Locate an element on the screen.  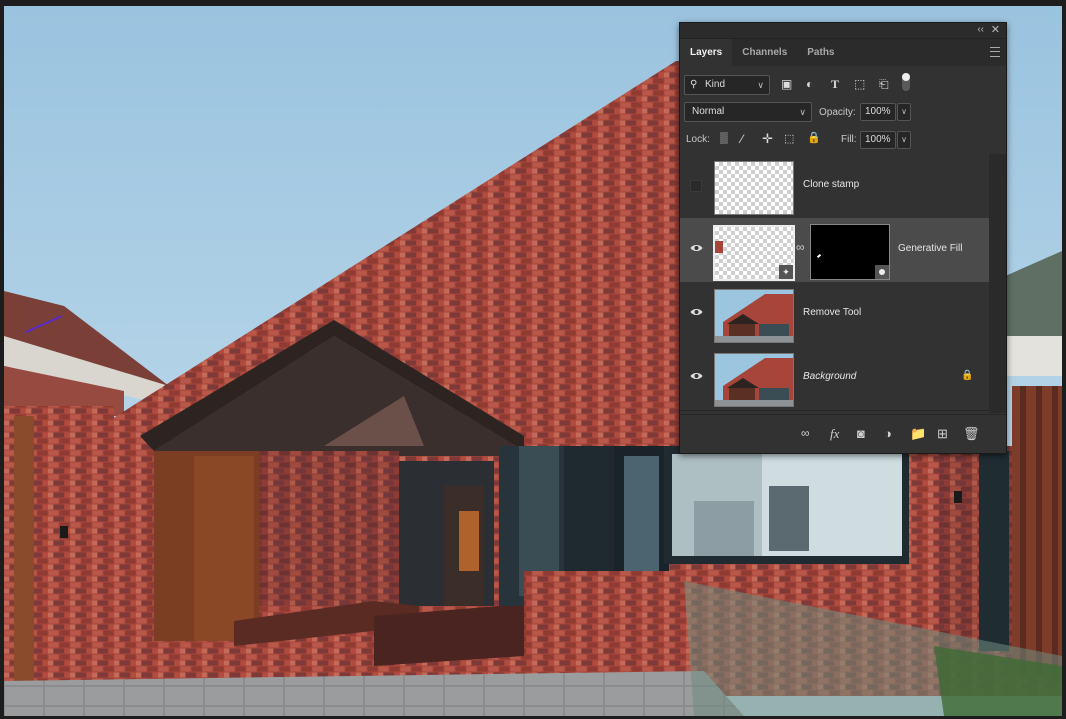
lock-label: Lock: is located at coordinates (698, 139).